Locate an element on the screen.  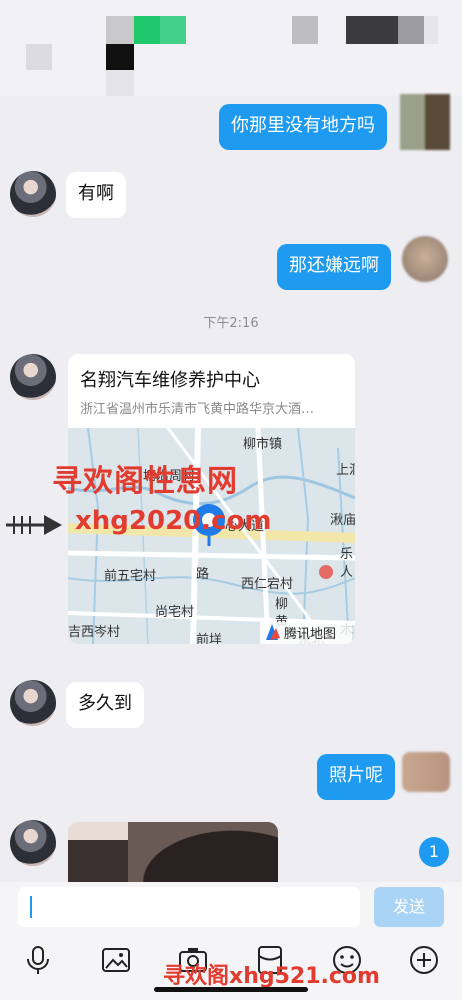
send-button: 发送 is located at coordinates (409, 907).